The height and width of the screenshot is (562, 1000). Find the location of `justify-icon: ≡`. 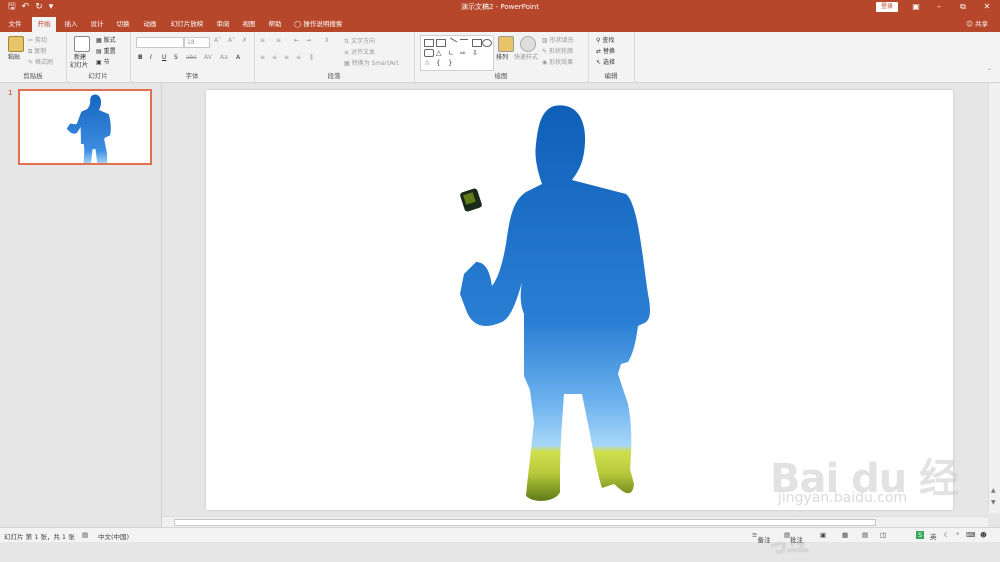

justify-icon: ≡ is located at coordinates (298, 57).